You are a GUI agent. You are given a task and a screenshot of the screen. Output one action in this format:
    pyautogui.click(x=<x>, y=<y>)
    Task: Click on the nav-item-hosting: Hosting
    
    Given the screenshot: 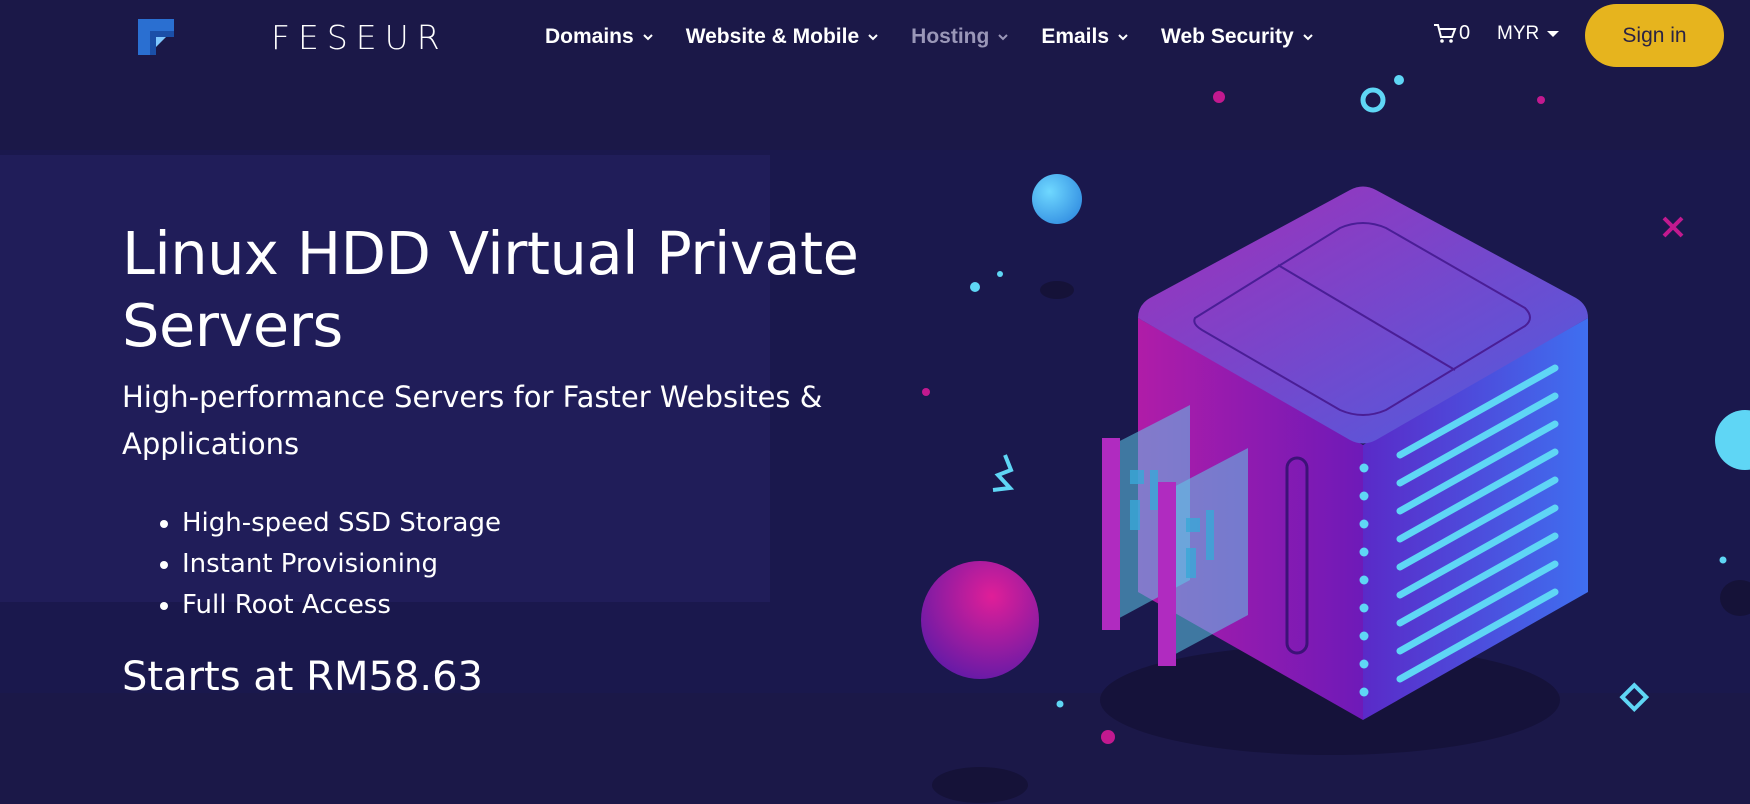 What is the action you would take?
    pyautogui.click(x=960, y=37)
    